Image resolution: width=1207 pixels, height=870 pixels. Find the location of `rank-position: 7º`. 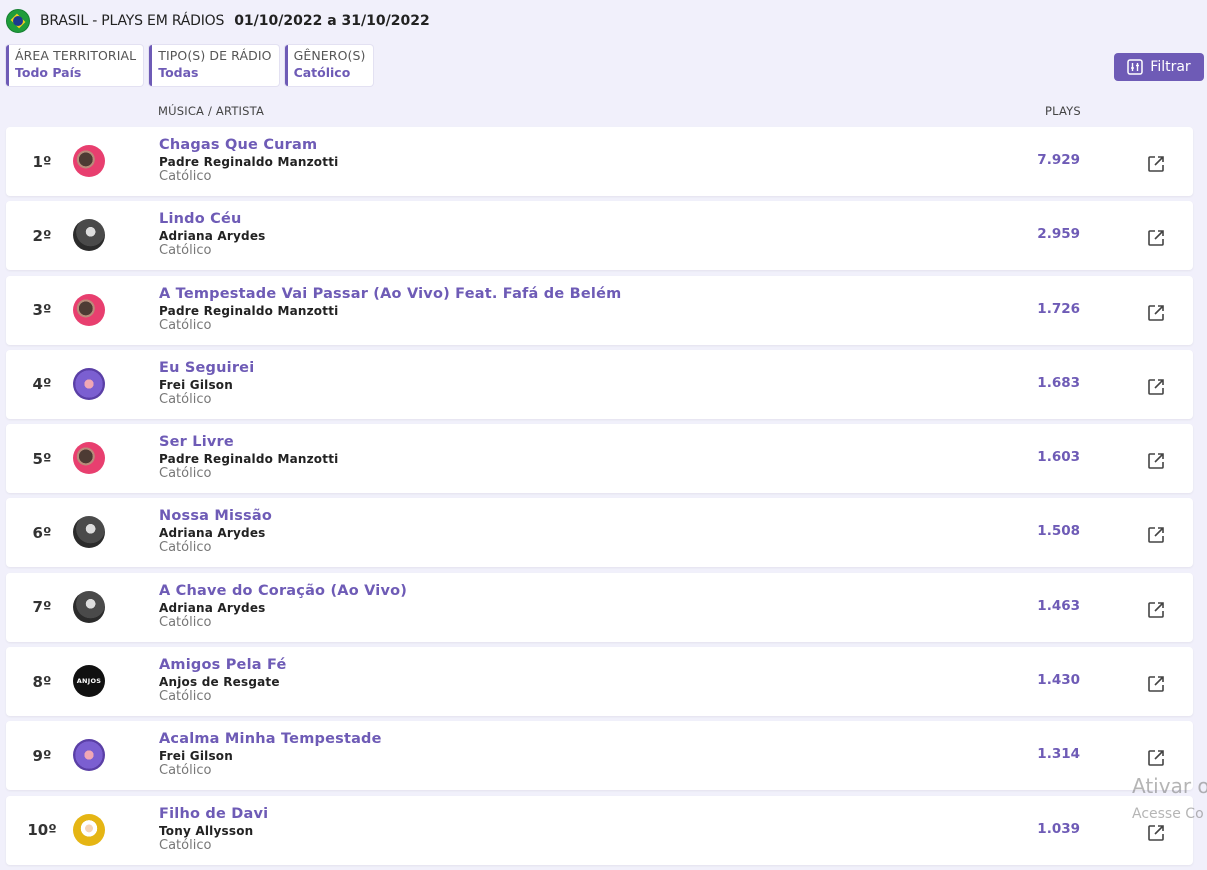

rank-position: 7º is located at coordinates (42, 607).